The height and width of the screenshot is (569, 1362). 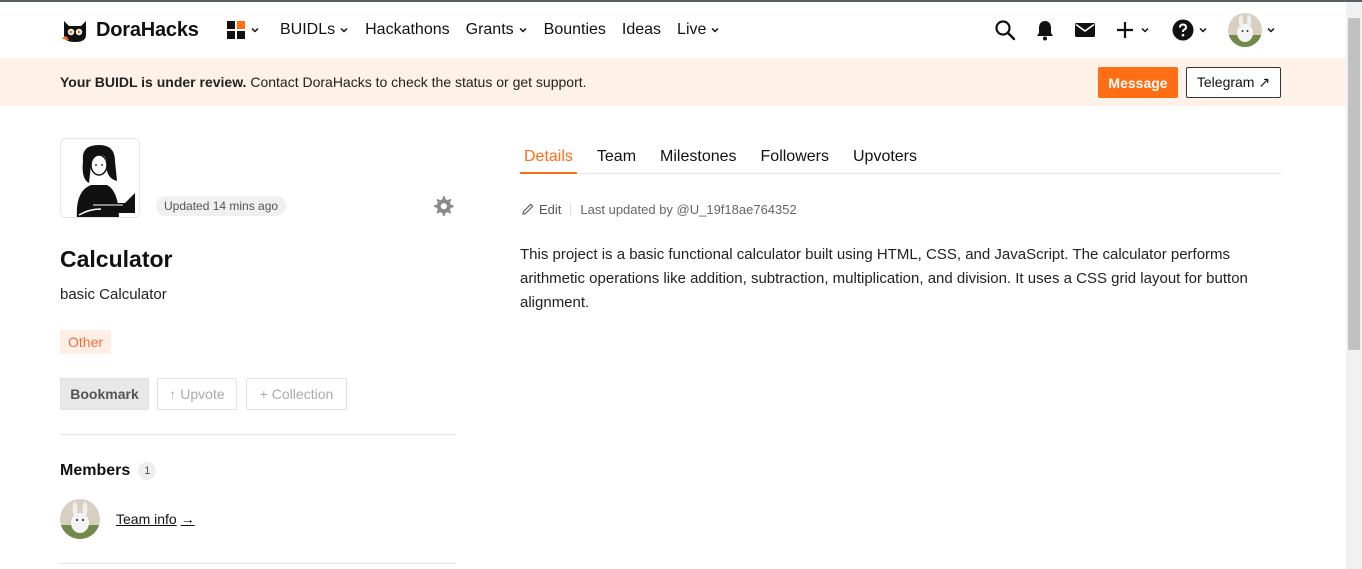 What do you see at coordinates (221, 206) in the screenshot?
I see `updated-badge: Updated 14 mins ago` at bounding box center [221, 206].